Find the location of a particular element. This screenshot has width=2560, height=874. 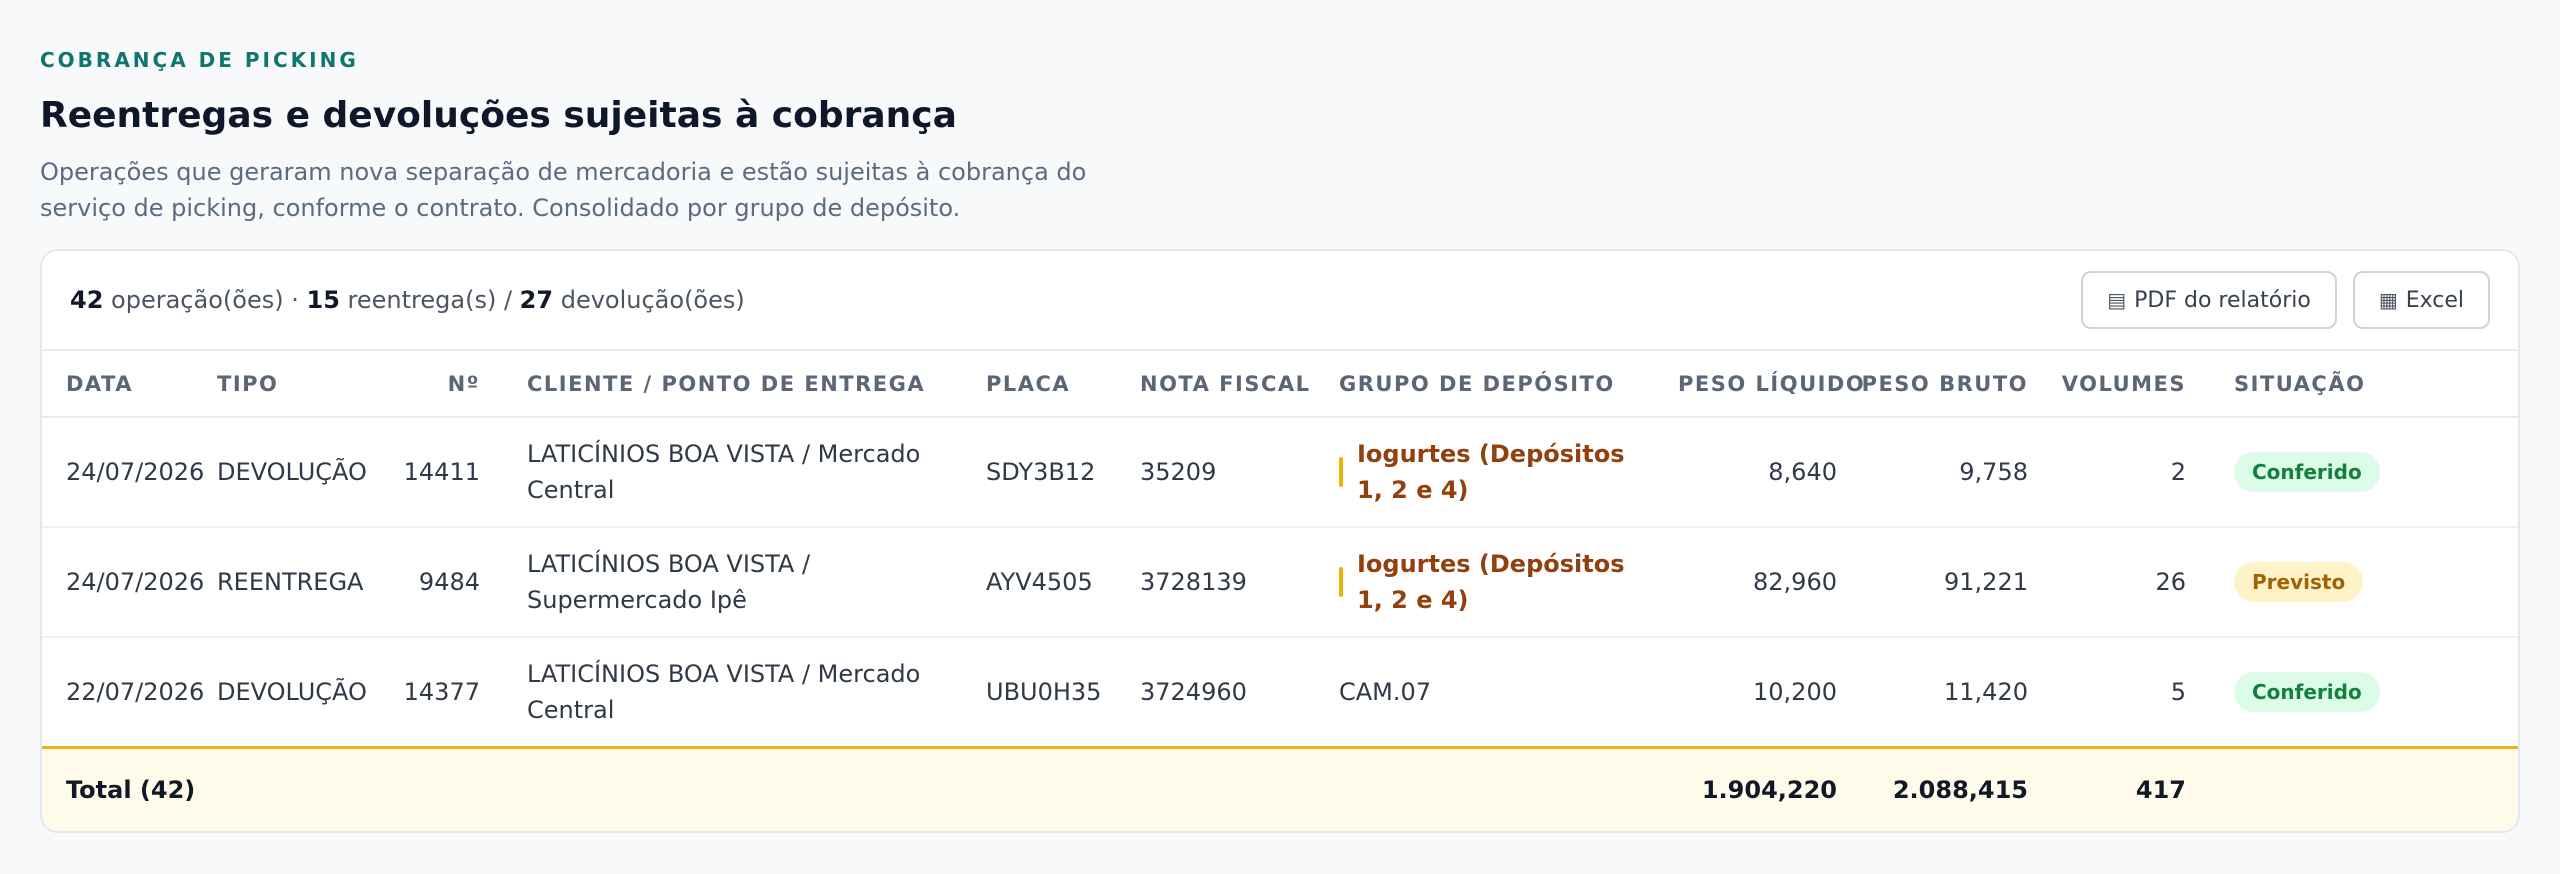

cell-numero: 14377 is located at coordinates (441, 691).